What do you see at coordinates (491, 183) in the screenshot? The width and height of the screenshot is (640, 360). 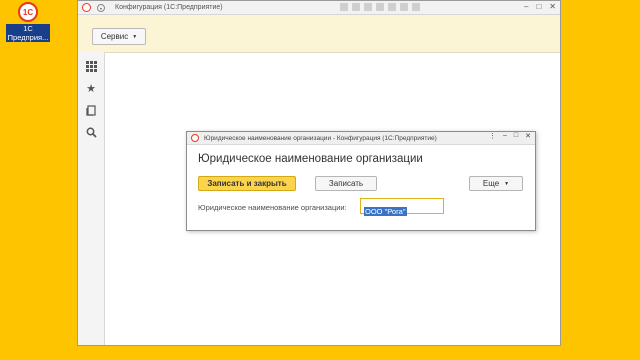 I see `more-button-label: Еще` at bounding box center [491, 183].